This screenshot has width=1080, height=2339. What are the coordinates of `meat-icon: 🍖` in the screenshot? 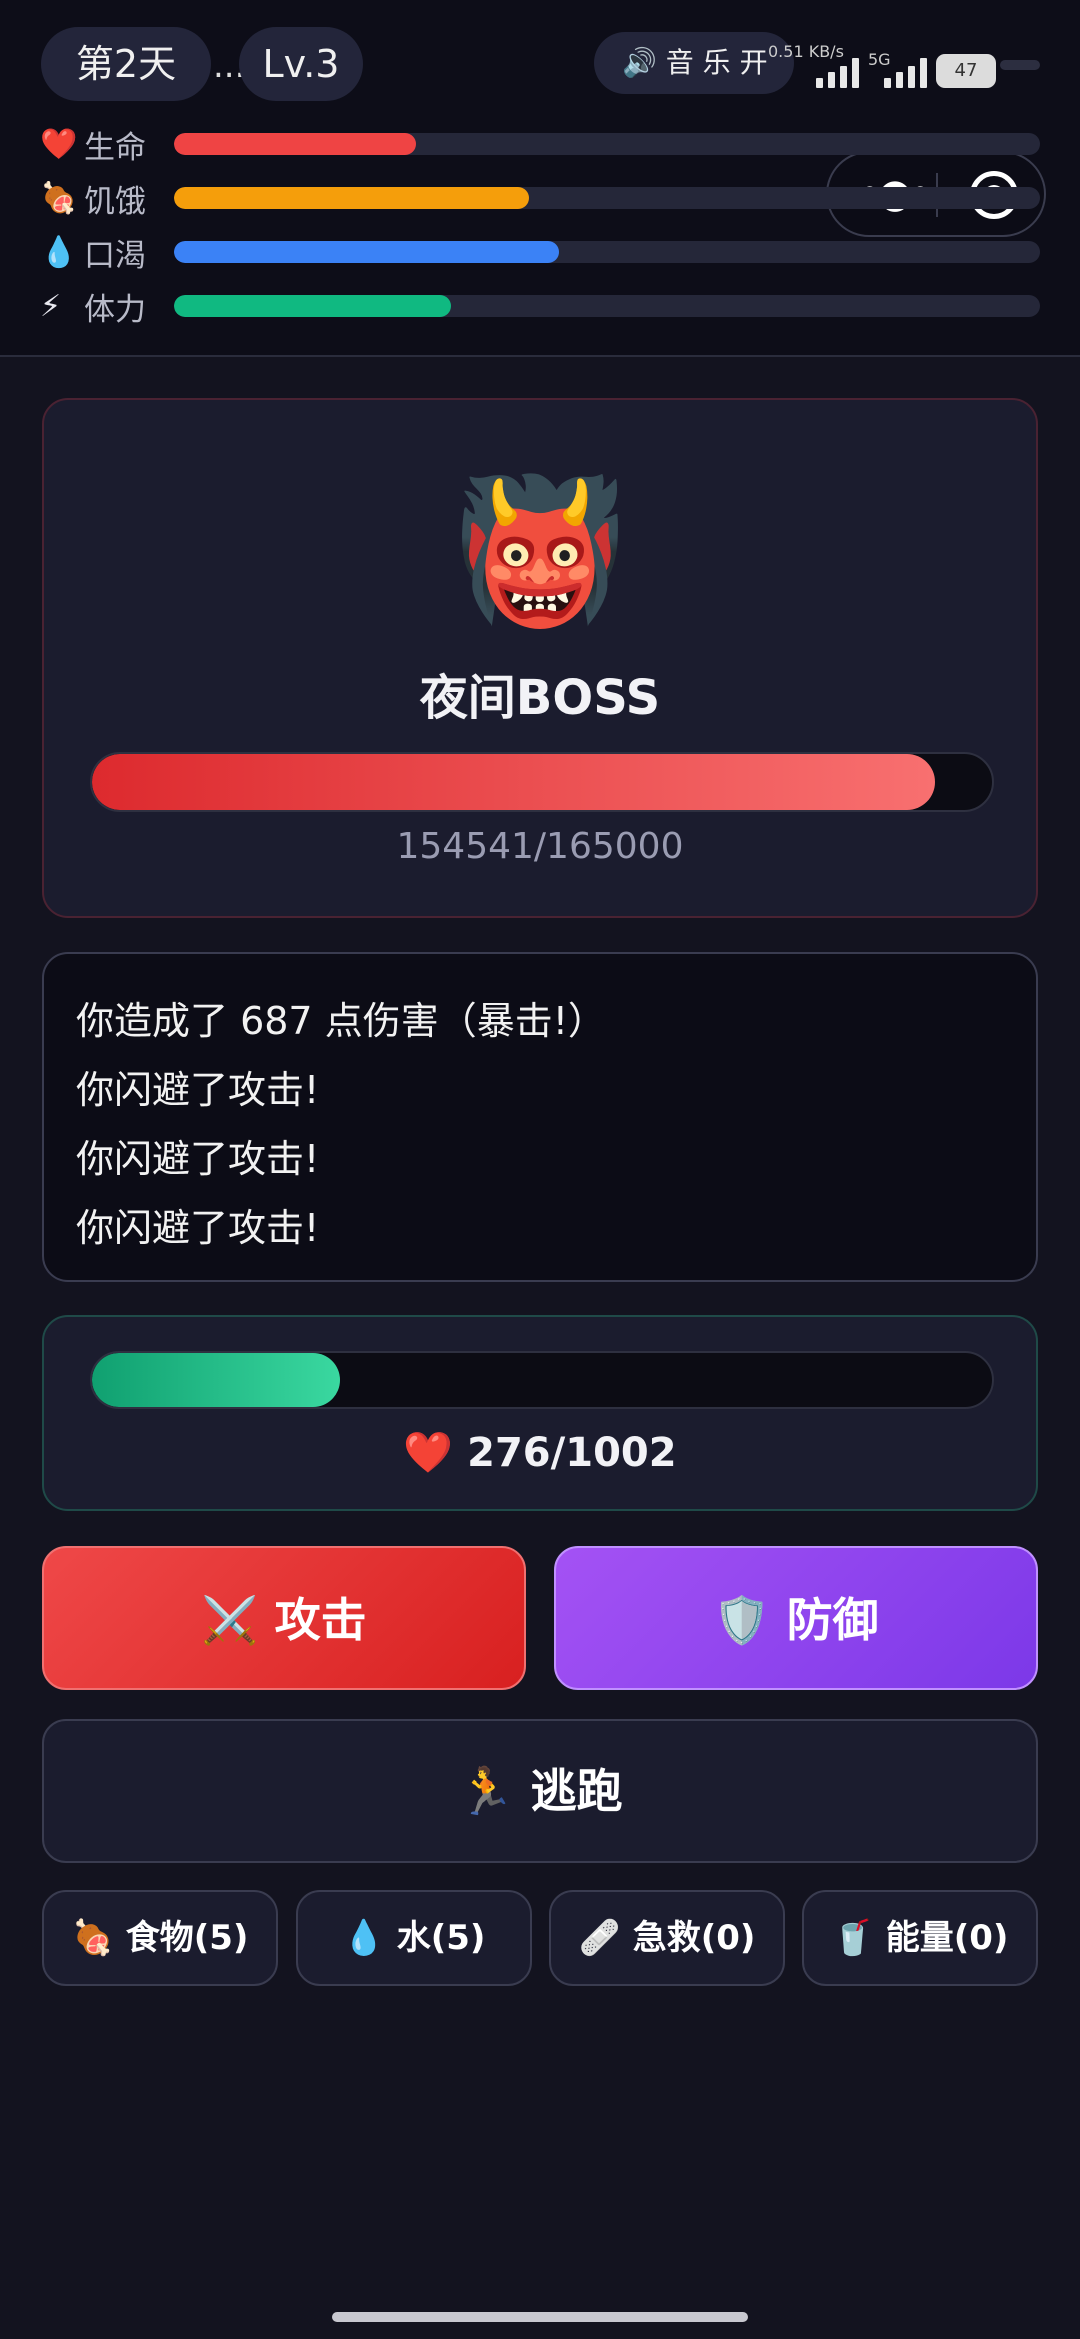 It's located at (59, 198).